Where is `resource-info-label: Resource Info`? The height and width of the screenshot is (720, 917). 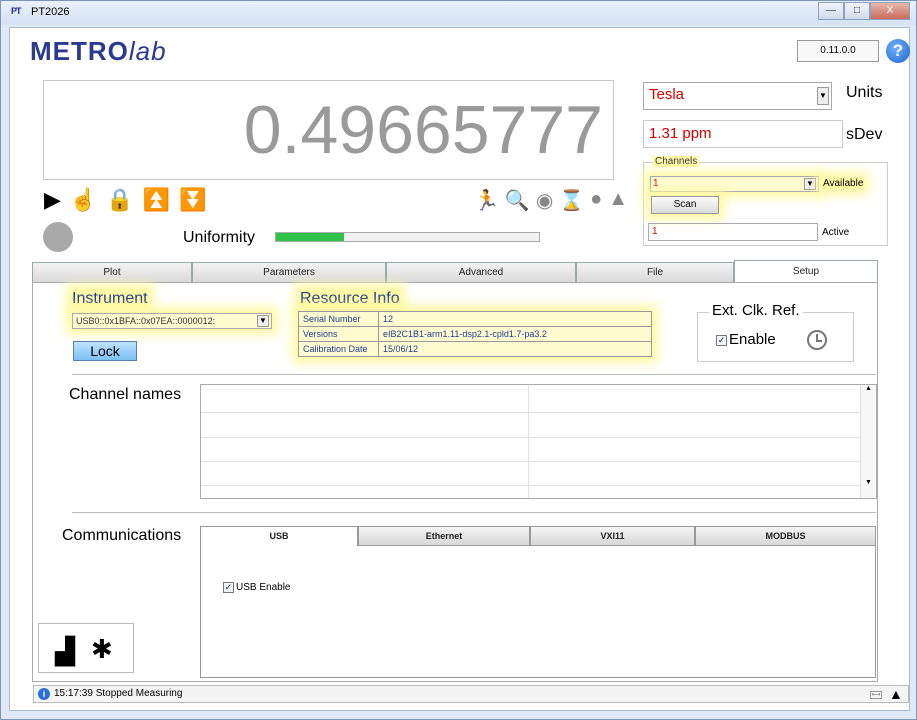 resource-info-label: Resource Info is located at coordinates (350, 299).